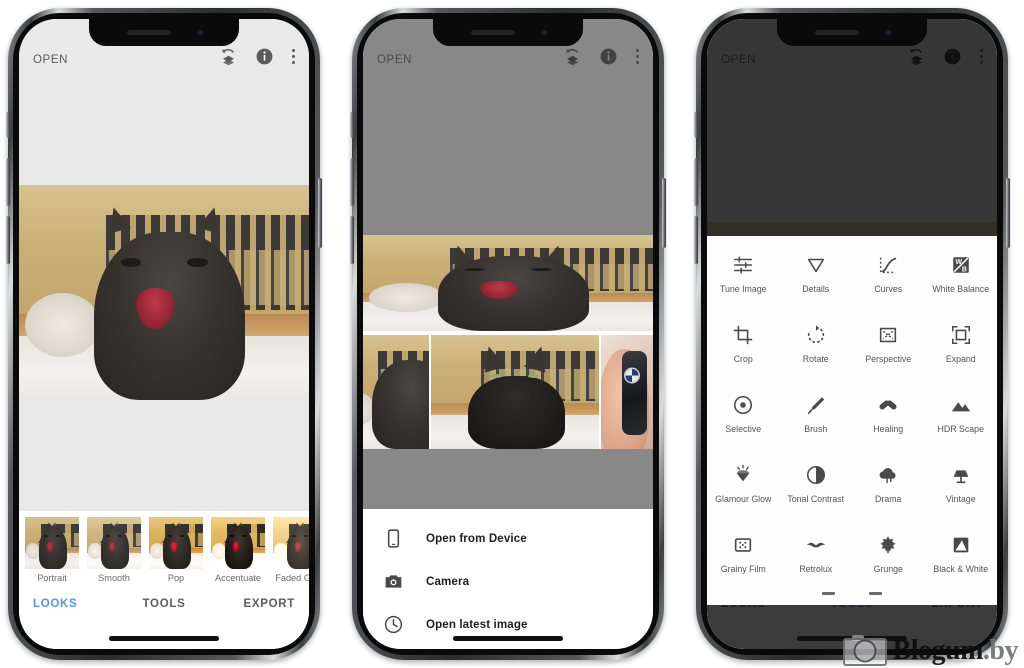 The image size is (1024, 668). What do you see at coordinates (627, 392) in the screenshot?
I see `thumb-car-key` at bounding box center [627, 392].